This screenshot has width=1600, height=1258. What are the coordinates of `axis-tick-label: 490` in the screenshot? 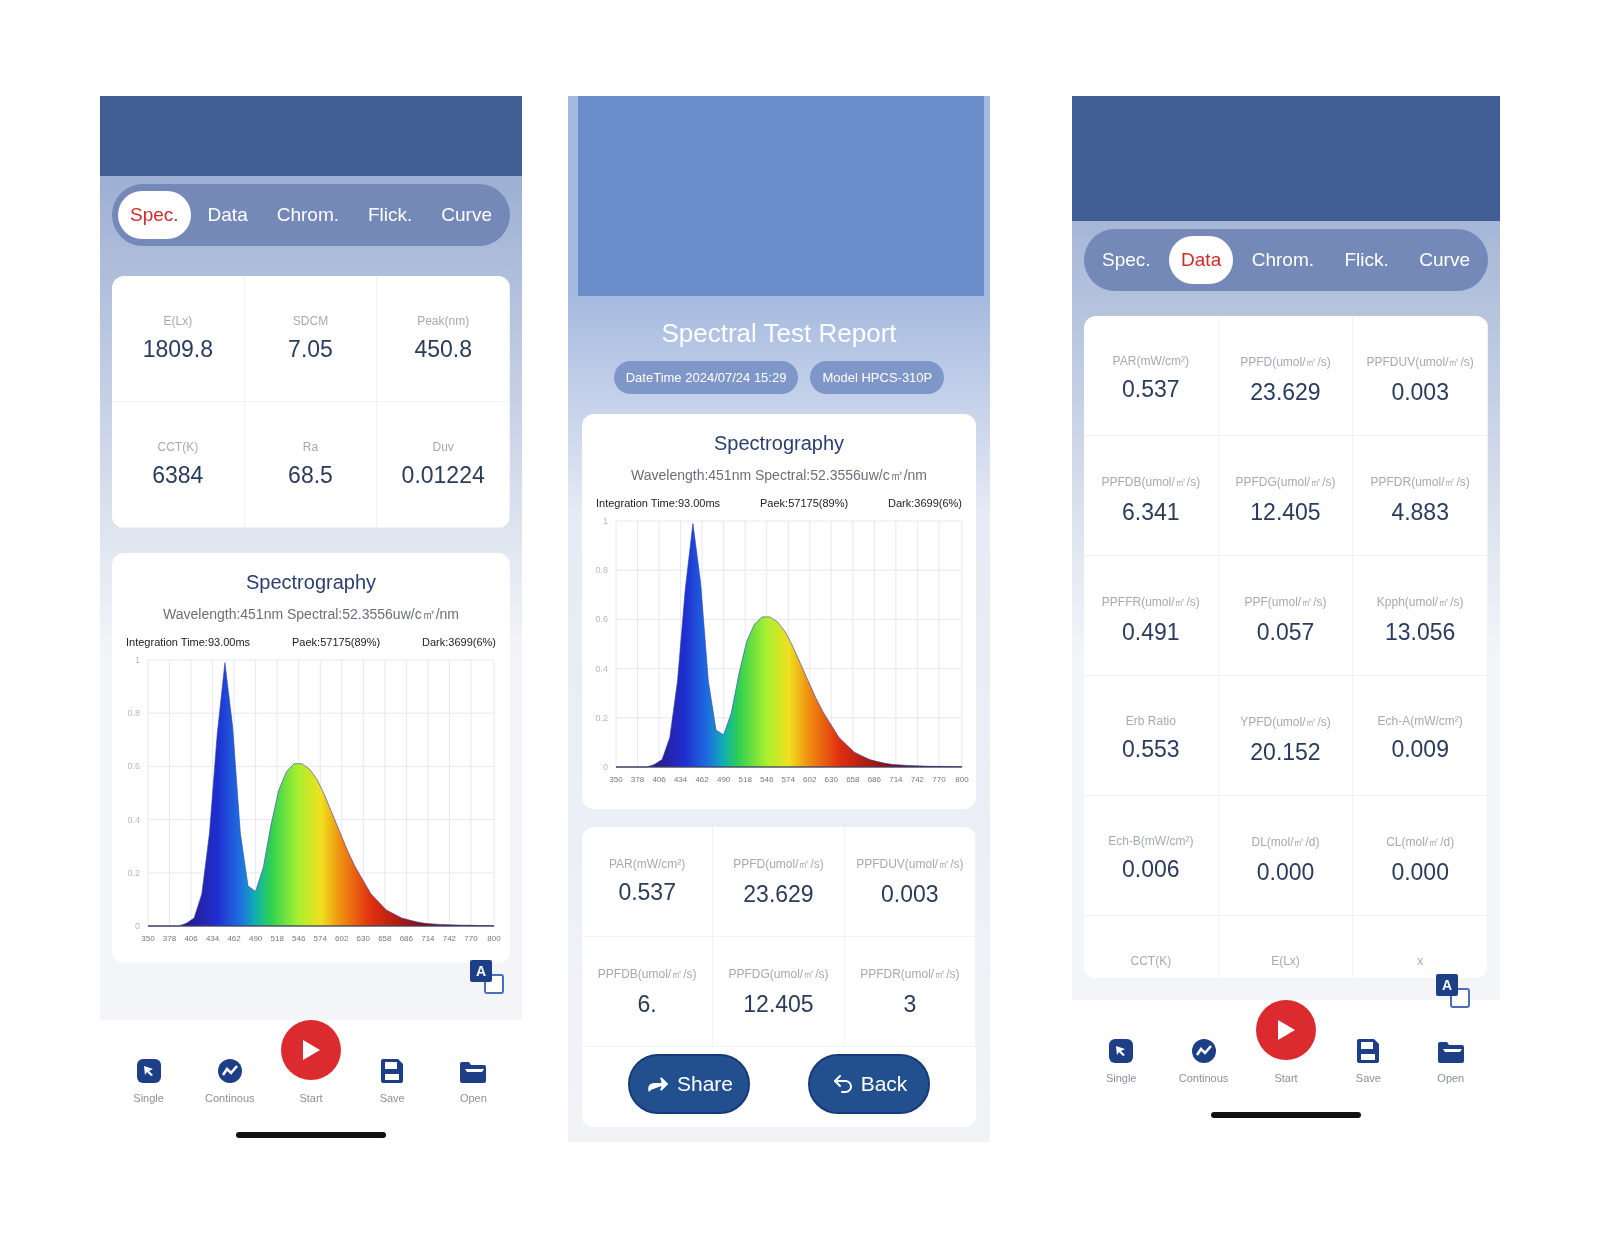 It's located at (255, 938).